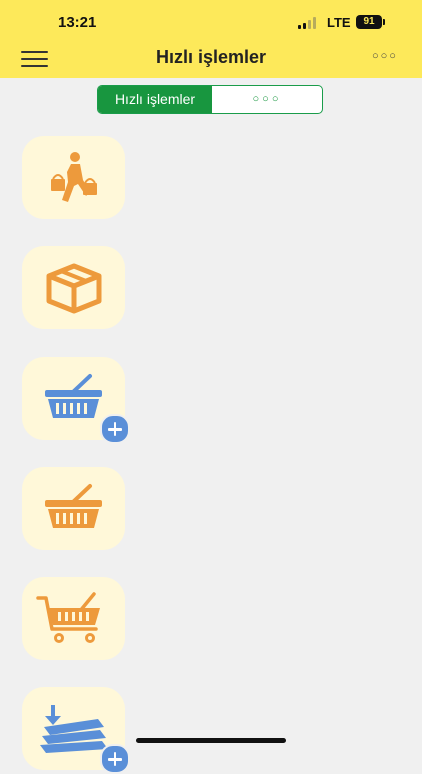 This screenshot has height=774, width=422. Describe the element at coordinates (115, 759) in the screenshot. I see `badge-icon` at that location.